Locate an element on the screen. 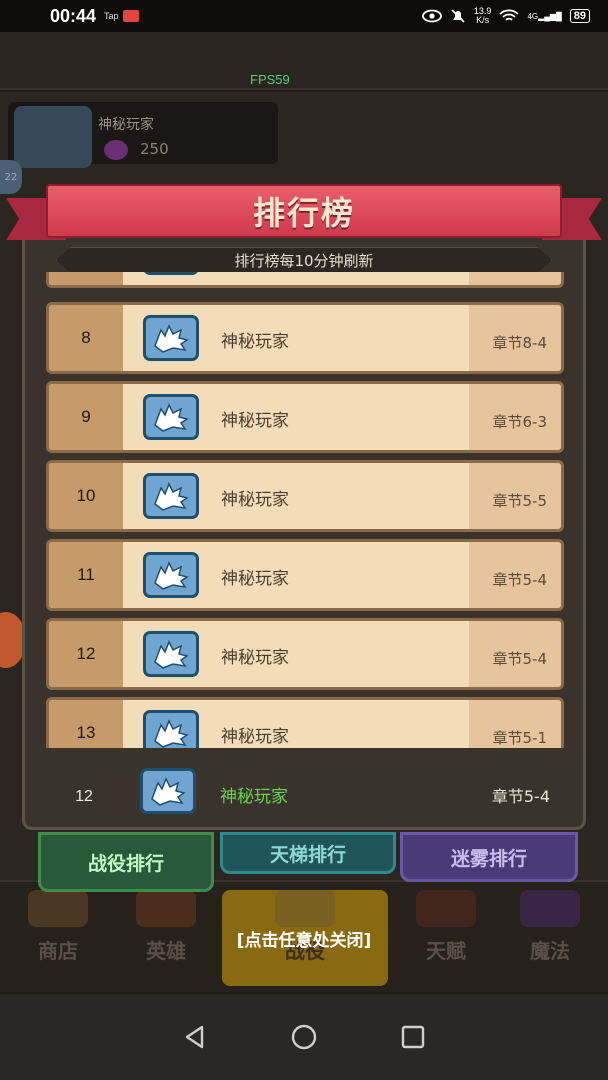  row-rank is located at coordinates (86, 278).